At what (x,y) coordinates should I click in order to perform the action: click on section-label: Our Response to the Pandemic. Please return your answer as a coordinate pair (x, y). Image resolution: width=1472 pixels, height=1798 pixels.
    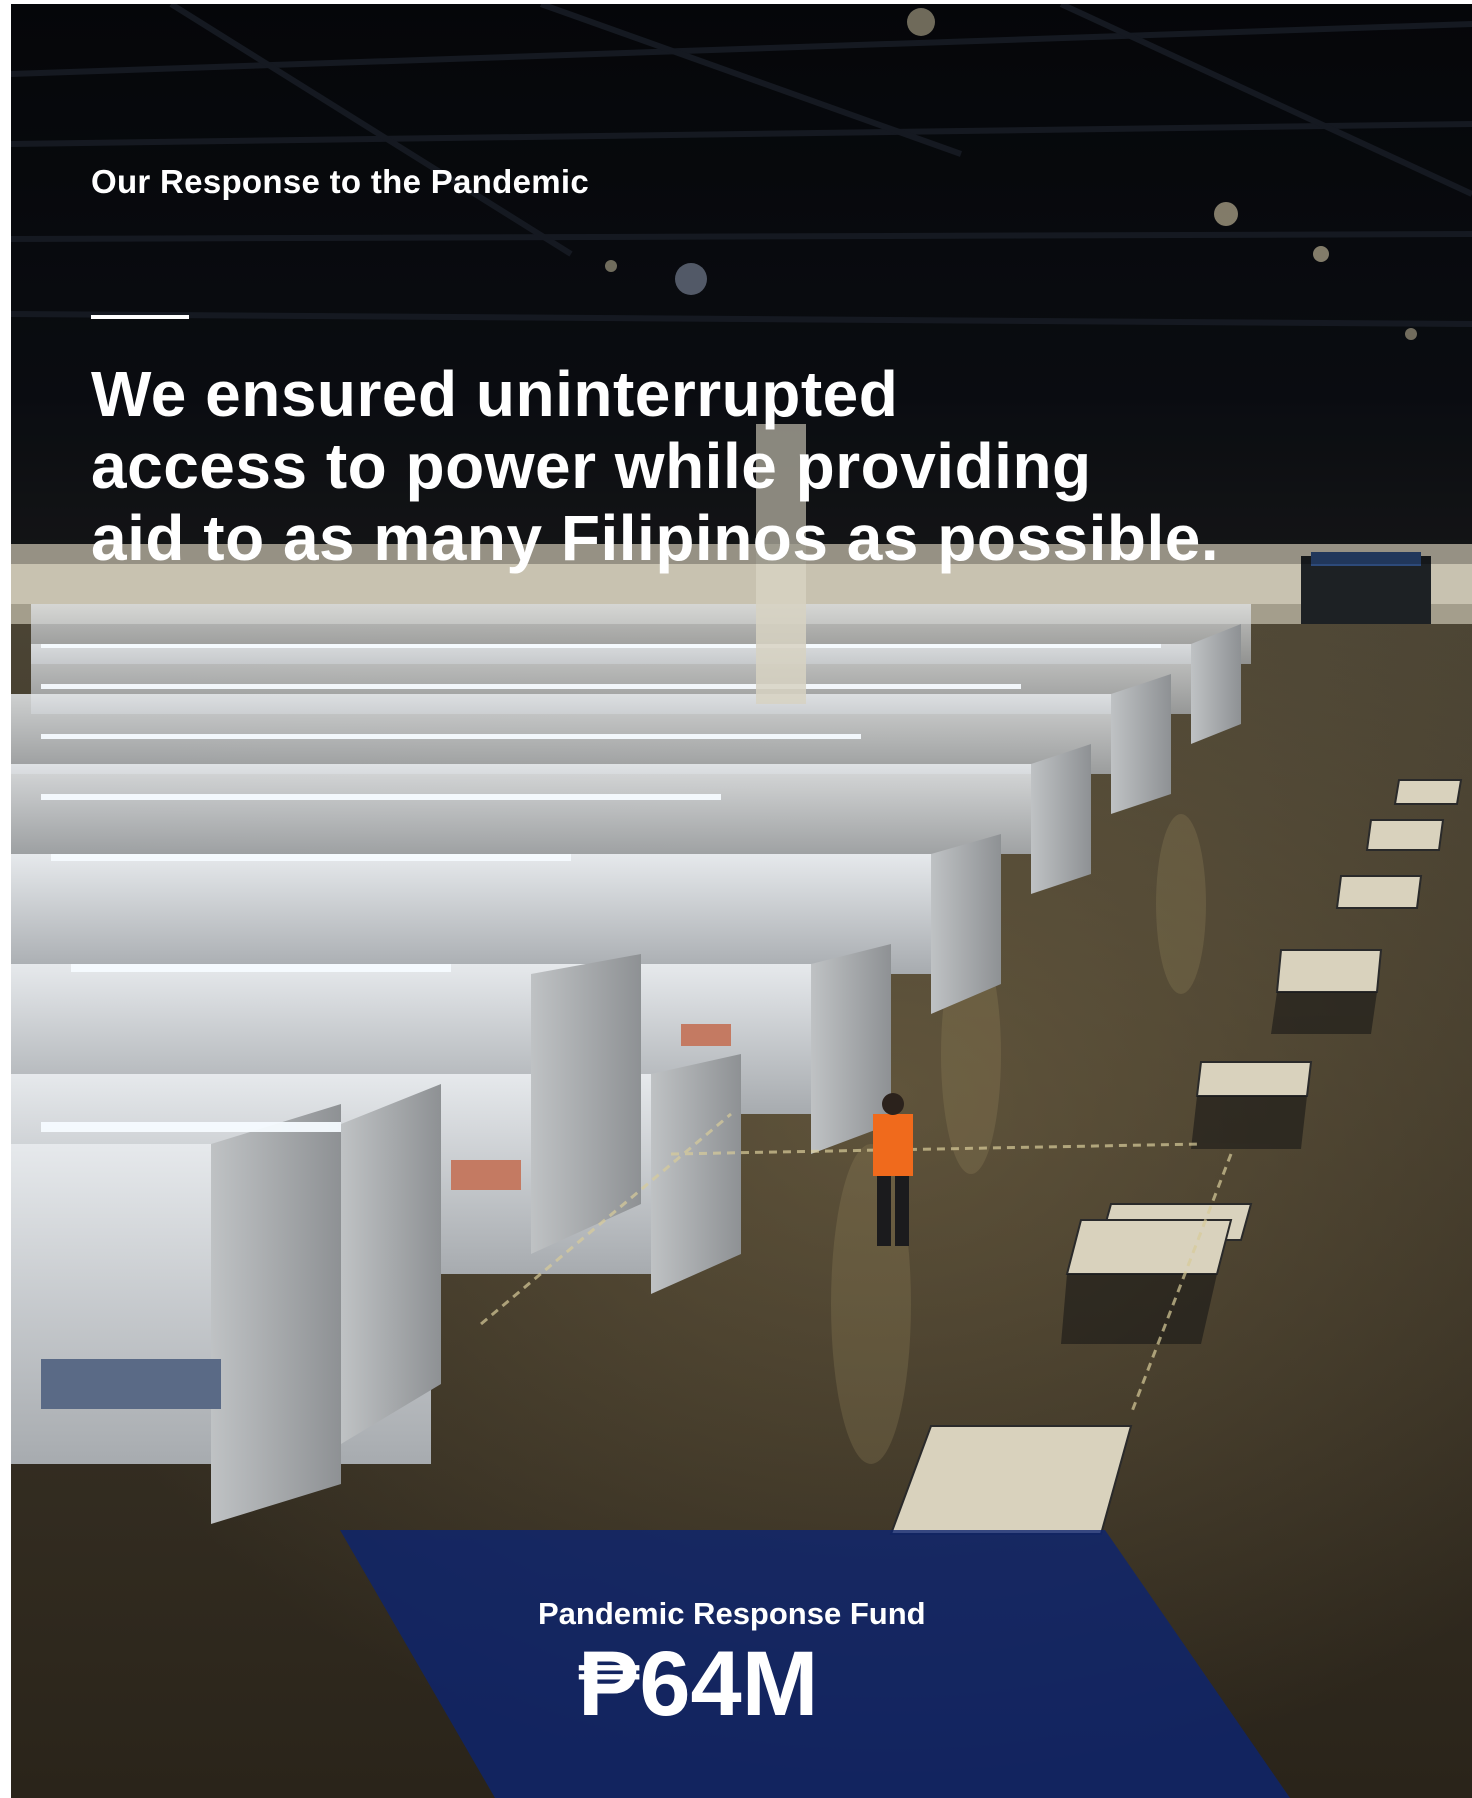
    Looking at the image, I should click on (340, 181).